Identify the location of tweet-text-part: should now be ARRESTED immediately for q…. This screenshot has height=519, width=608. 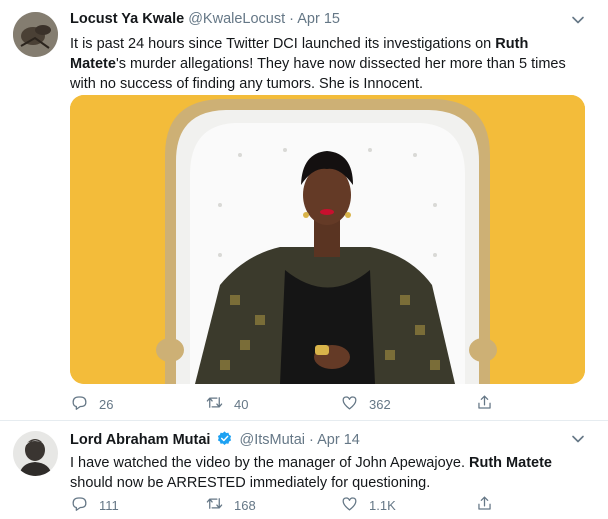
(250, 483).